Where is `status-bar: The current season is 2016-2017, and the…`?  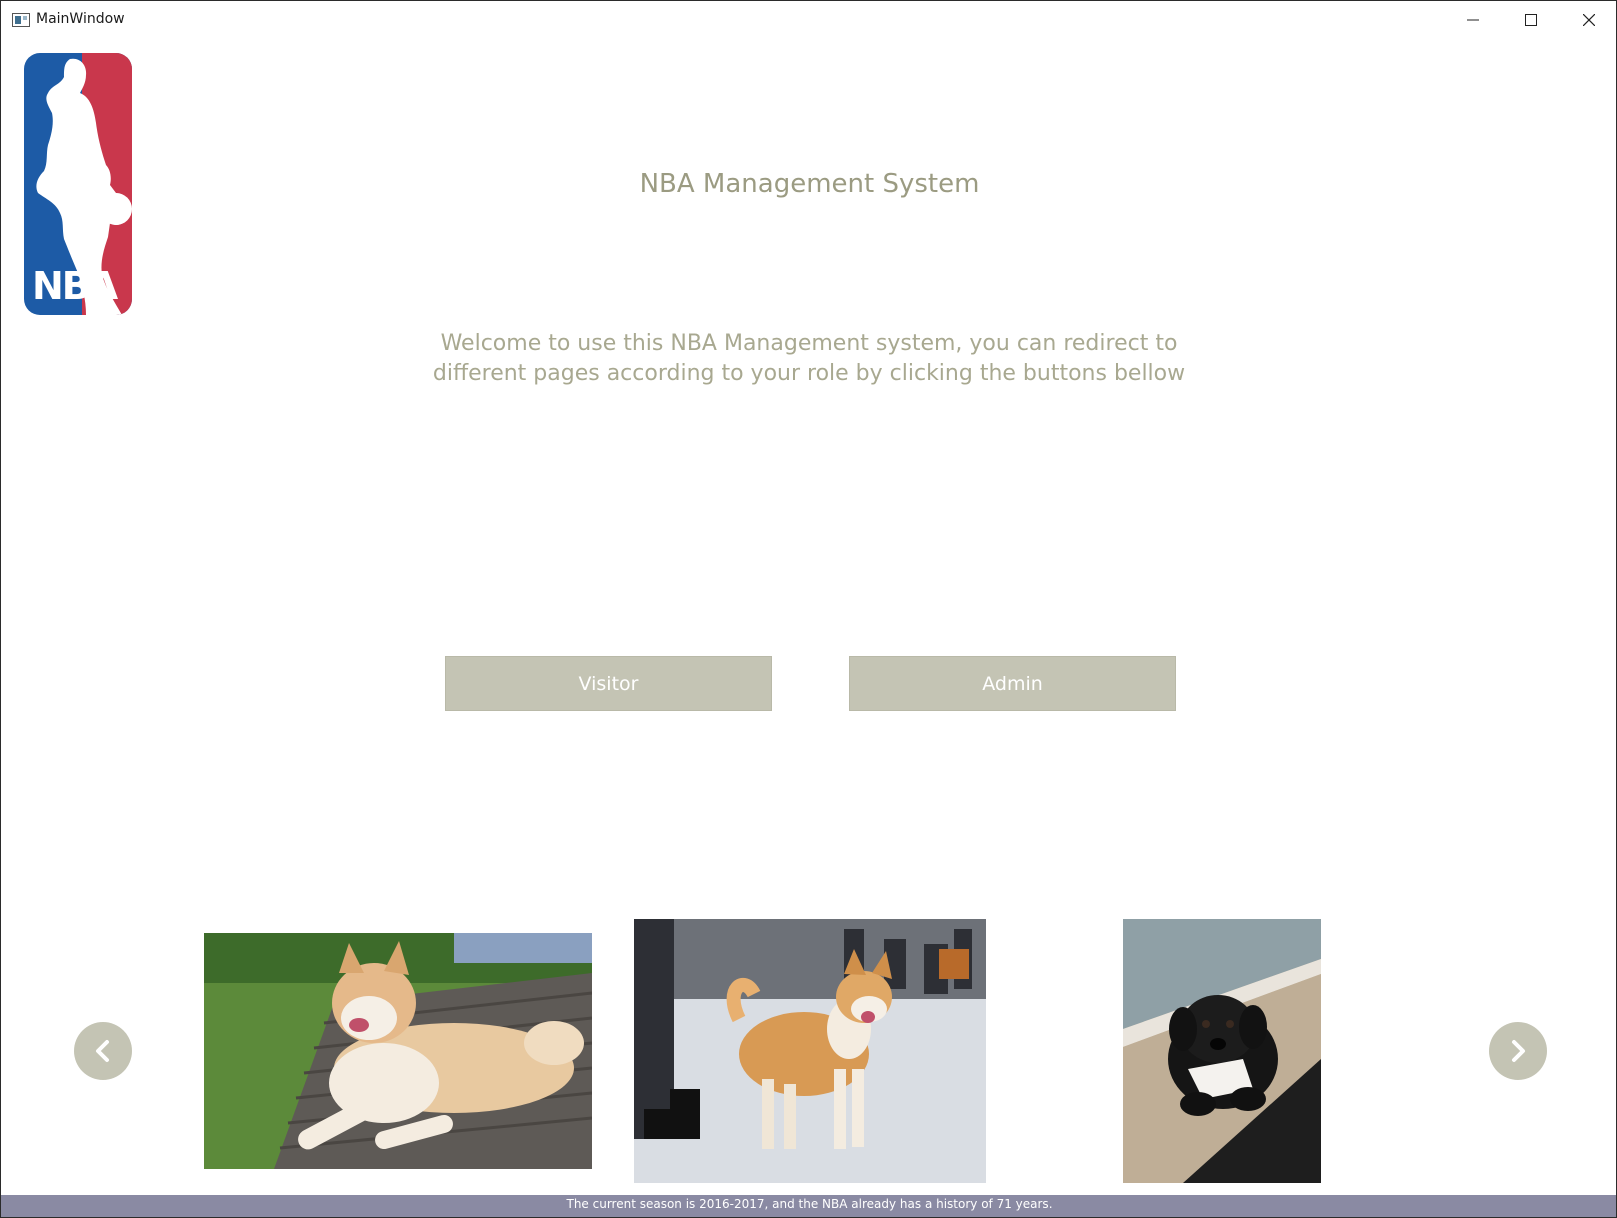 status-bar: The current season is 2016-2017, and the… is located at coordinates (808, 1206).